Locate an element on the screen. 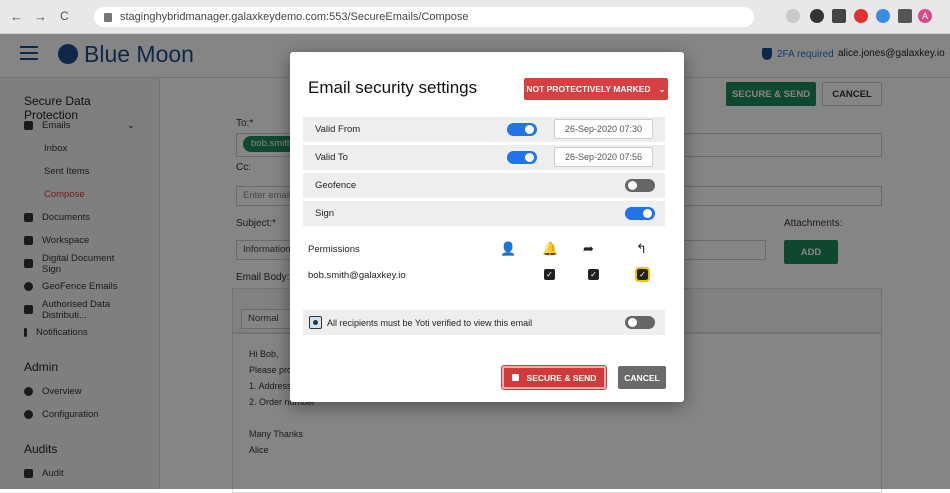 The image size is (950, 493). star-icon is located at coordinates (793, 16).